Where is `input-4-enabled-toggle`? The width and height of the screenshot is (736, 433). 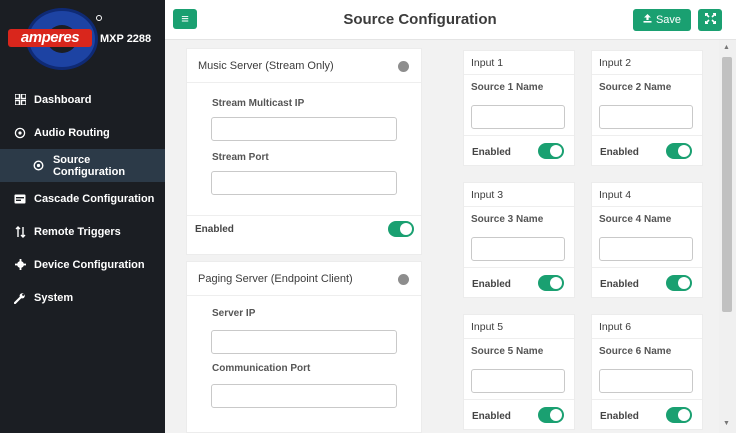 input-4-enabled-toggle is located at coordinates (679, 283).